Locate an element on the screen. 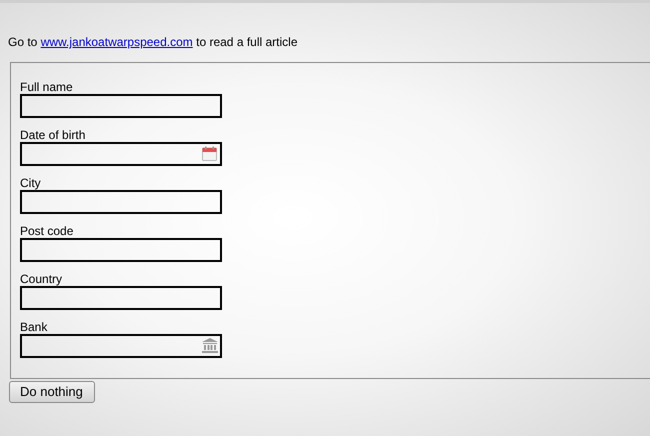 This screenshot has width=650, height=436. calendar-icon is located at coordinates (209, 153).